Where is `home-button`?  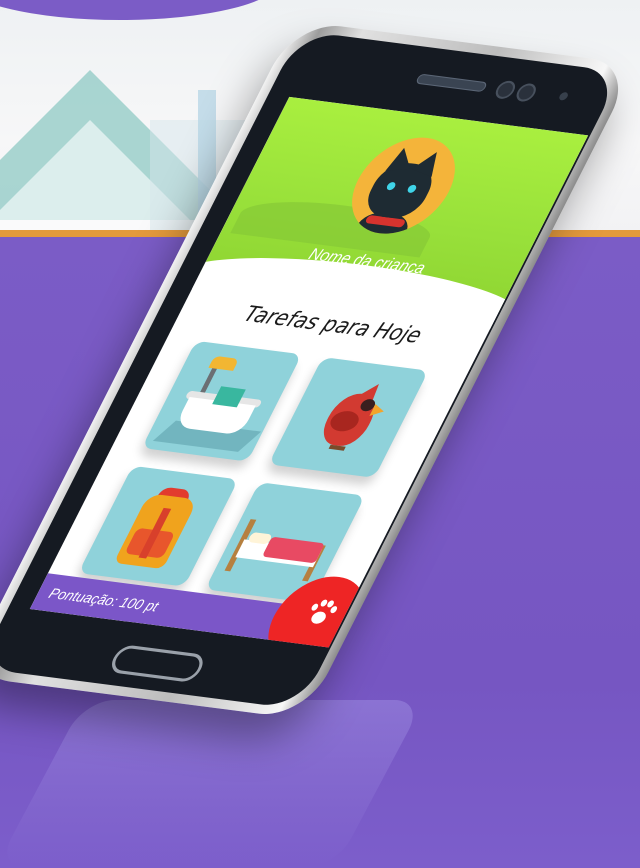 home-button is located at coordinates (157, 664).